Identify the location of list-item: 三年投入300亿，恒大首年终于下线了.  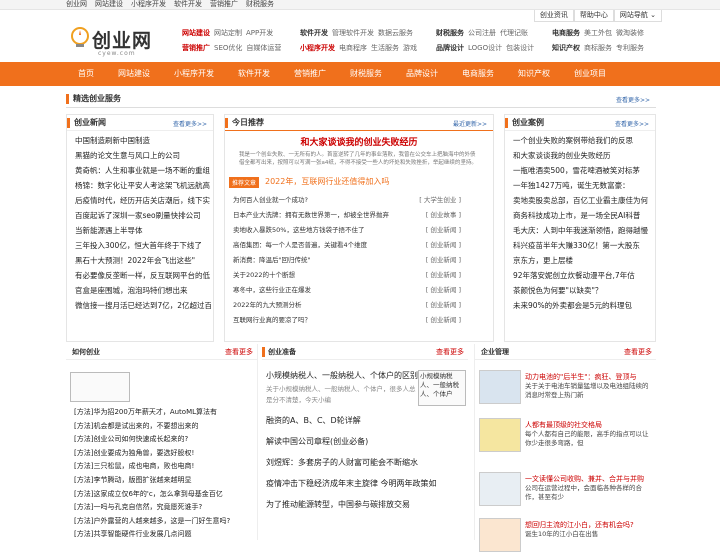
(143, 245).